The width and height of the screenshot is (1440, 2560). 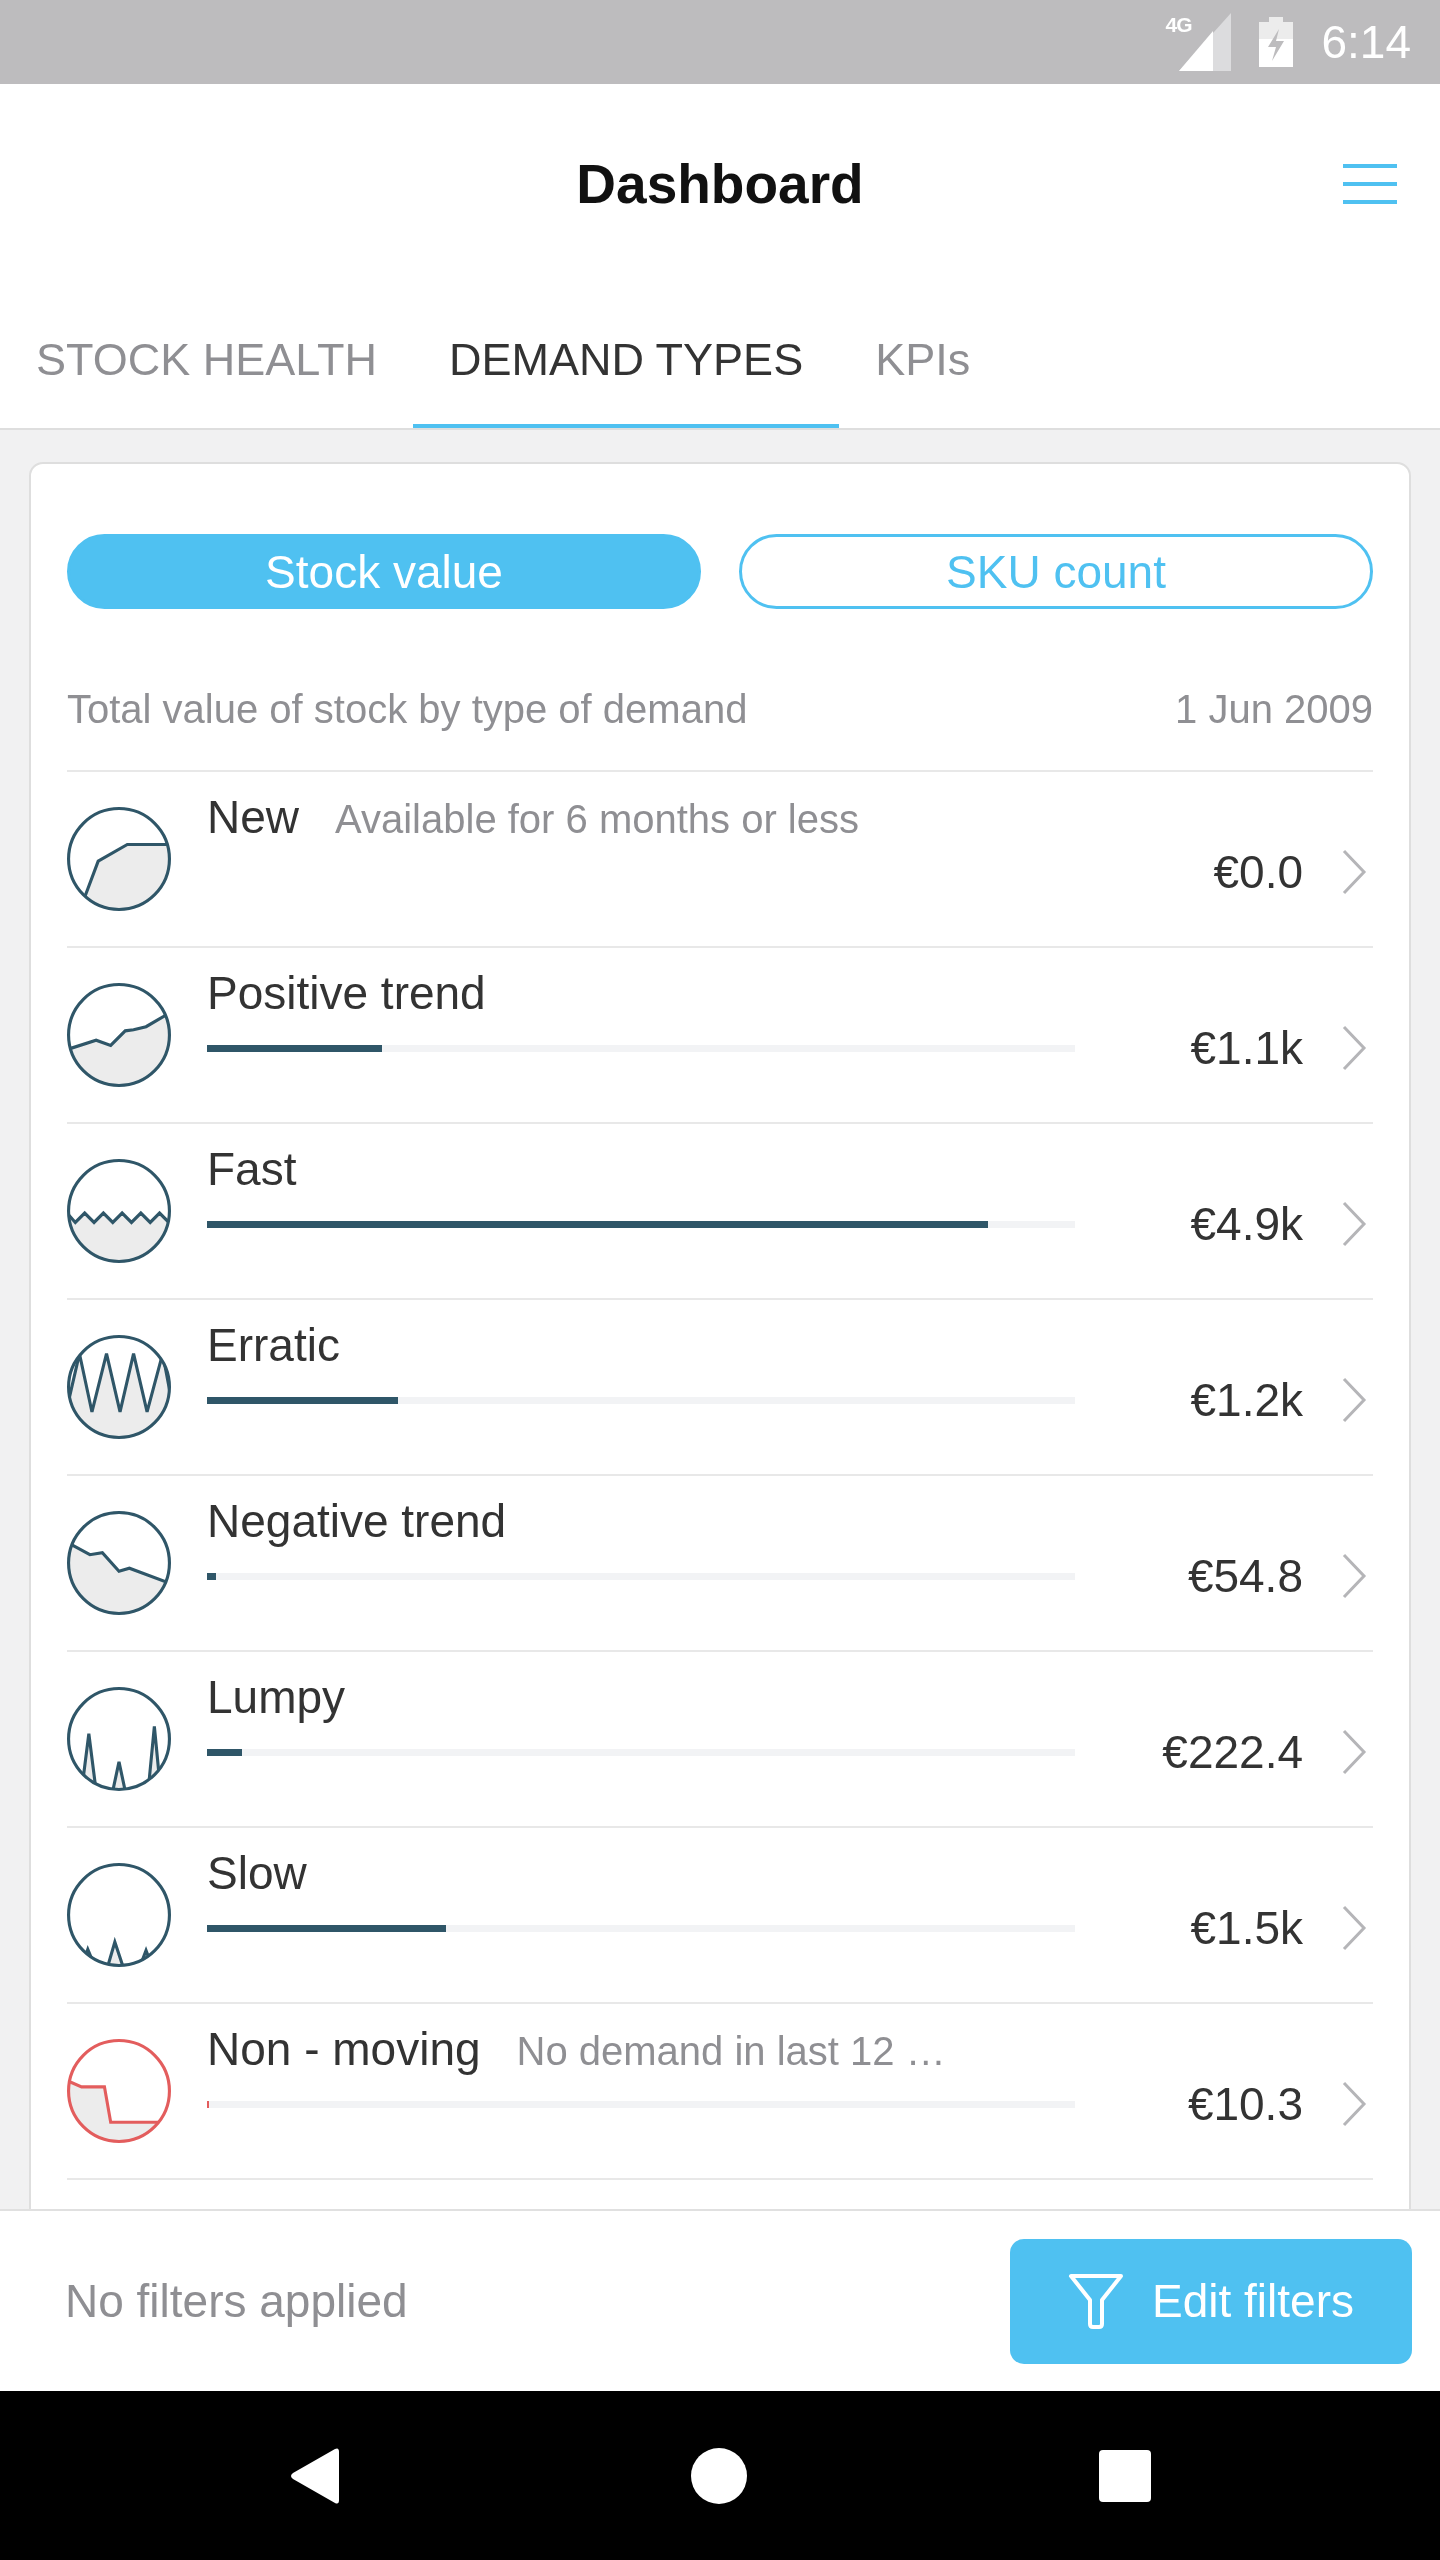 I want to click on demand-row: New Available for 6 months or less €0.0, so click(x=720, y=860).